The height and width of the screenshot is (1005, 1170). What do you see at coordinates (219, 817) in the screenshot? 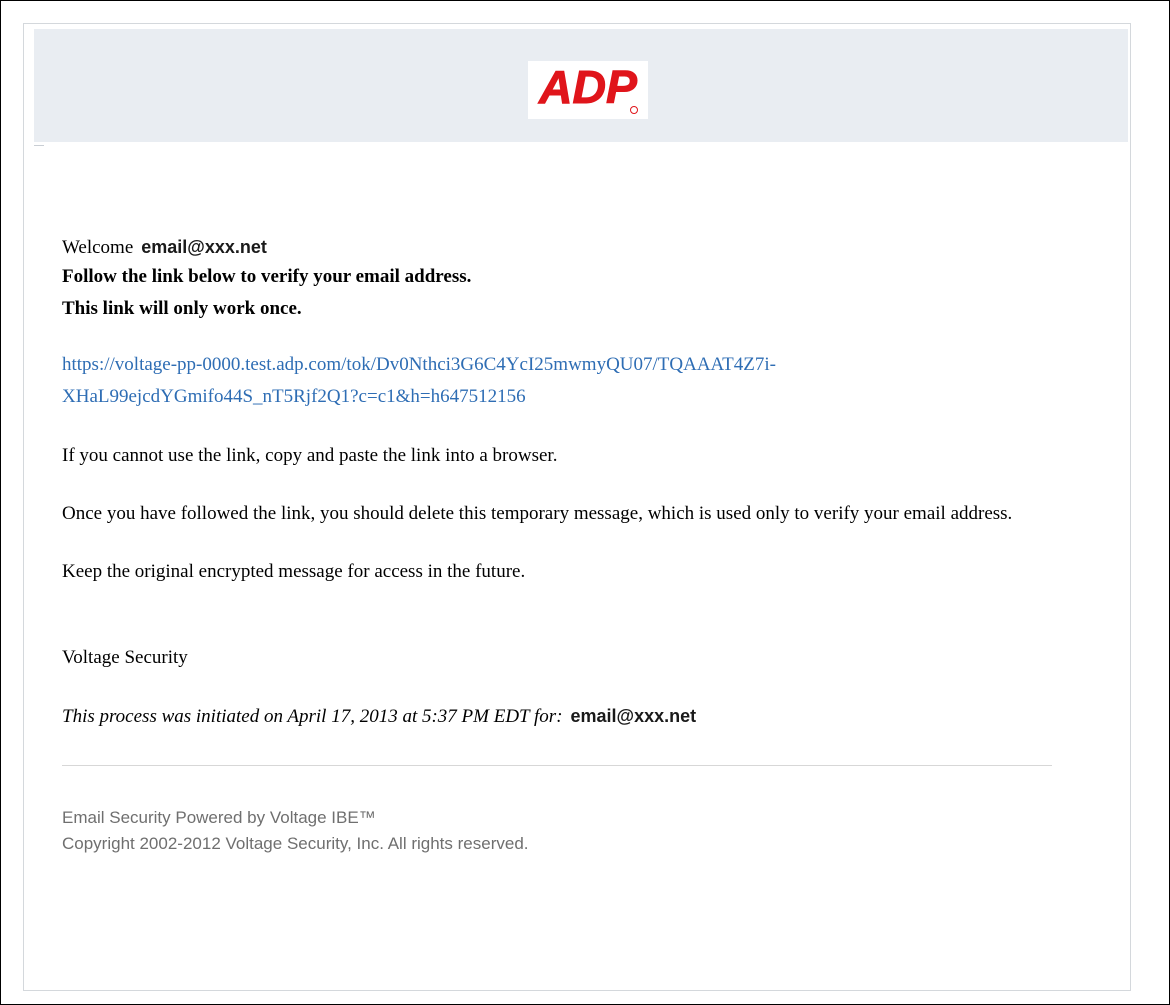
I see `powered-by-text: Email Security Powered by Voltage IBE™` at bounding box center [219, 817].